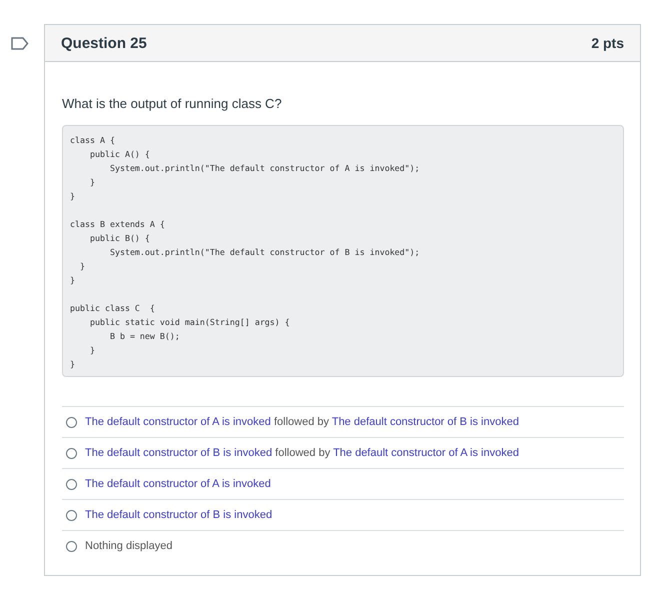 This screenshot has width=672, height=592. Describe the element at coordinates (302, 453) in the screenshot. I see `answer-text: The default constructor of B is invoked followed by The default constructor of A is invoked` at that location.